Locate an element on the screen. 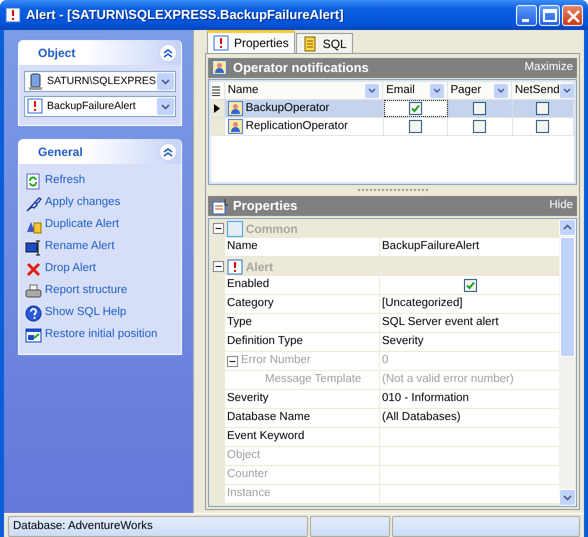 The height and width of the screenshot is (537, 588). properties-icon is located at coordinates (220, 206).